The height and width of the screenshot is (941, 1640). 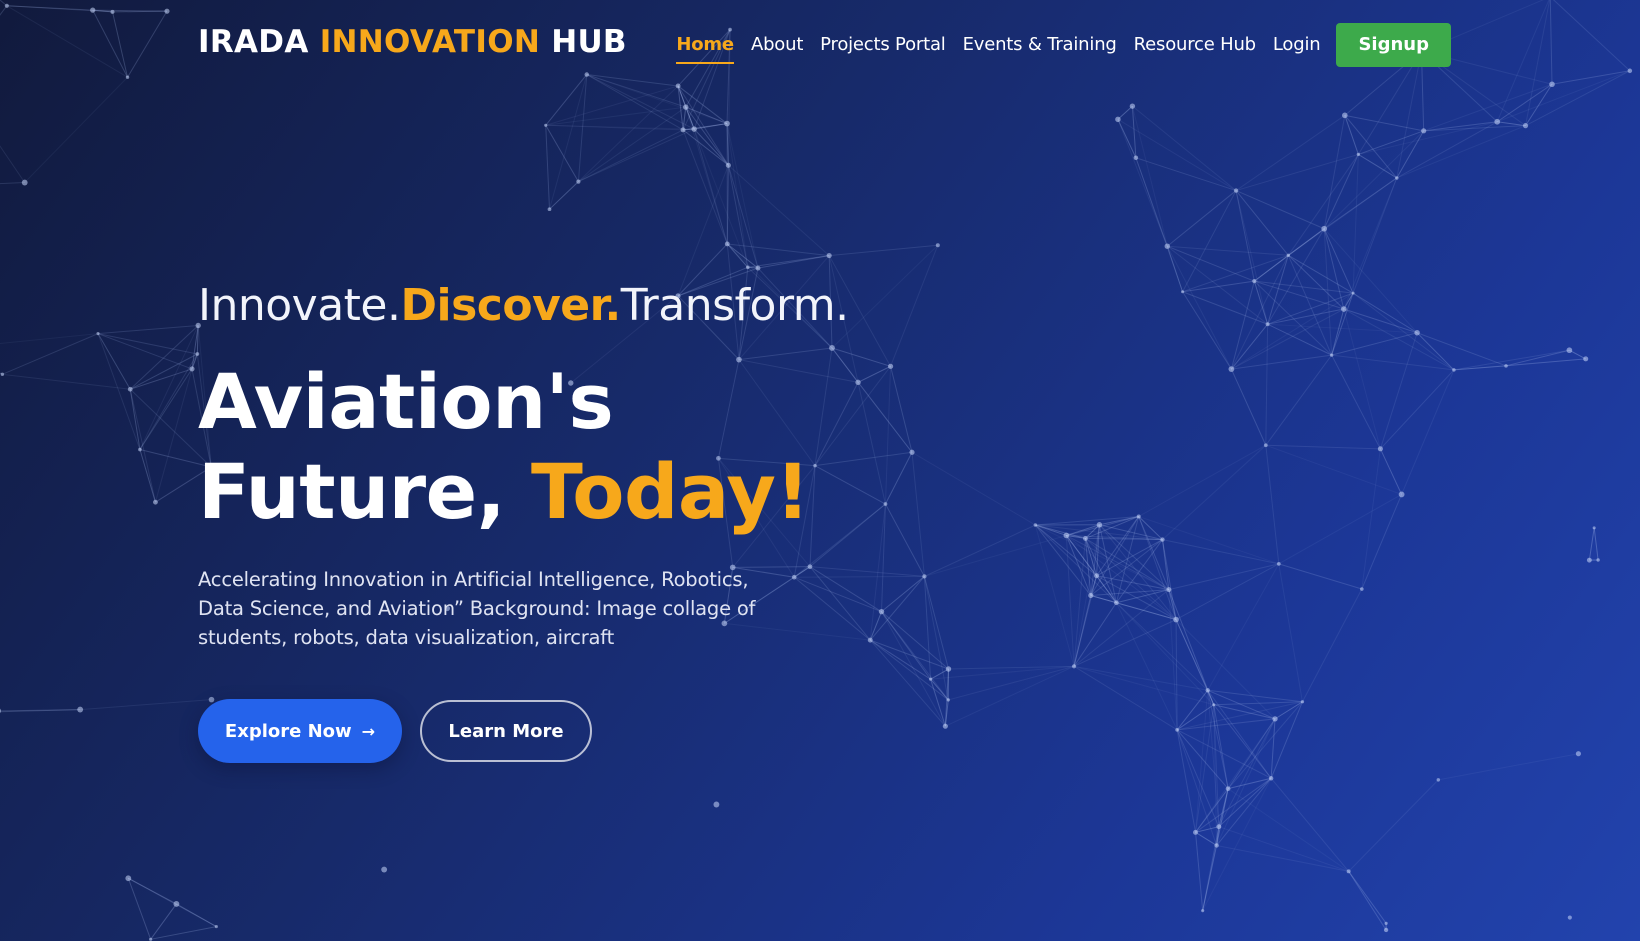 What do you see at coordinates (430, 42) in the screenshot?
I see `logo-text-innovation: INNOVATION` at bounding box center [430, 42].